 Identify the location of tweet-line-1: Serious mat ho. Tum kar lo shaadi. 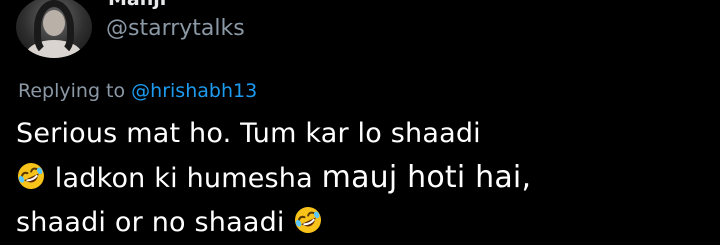
(248, 133).